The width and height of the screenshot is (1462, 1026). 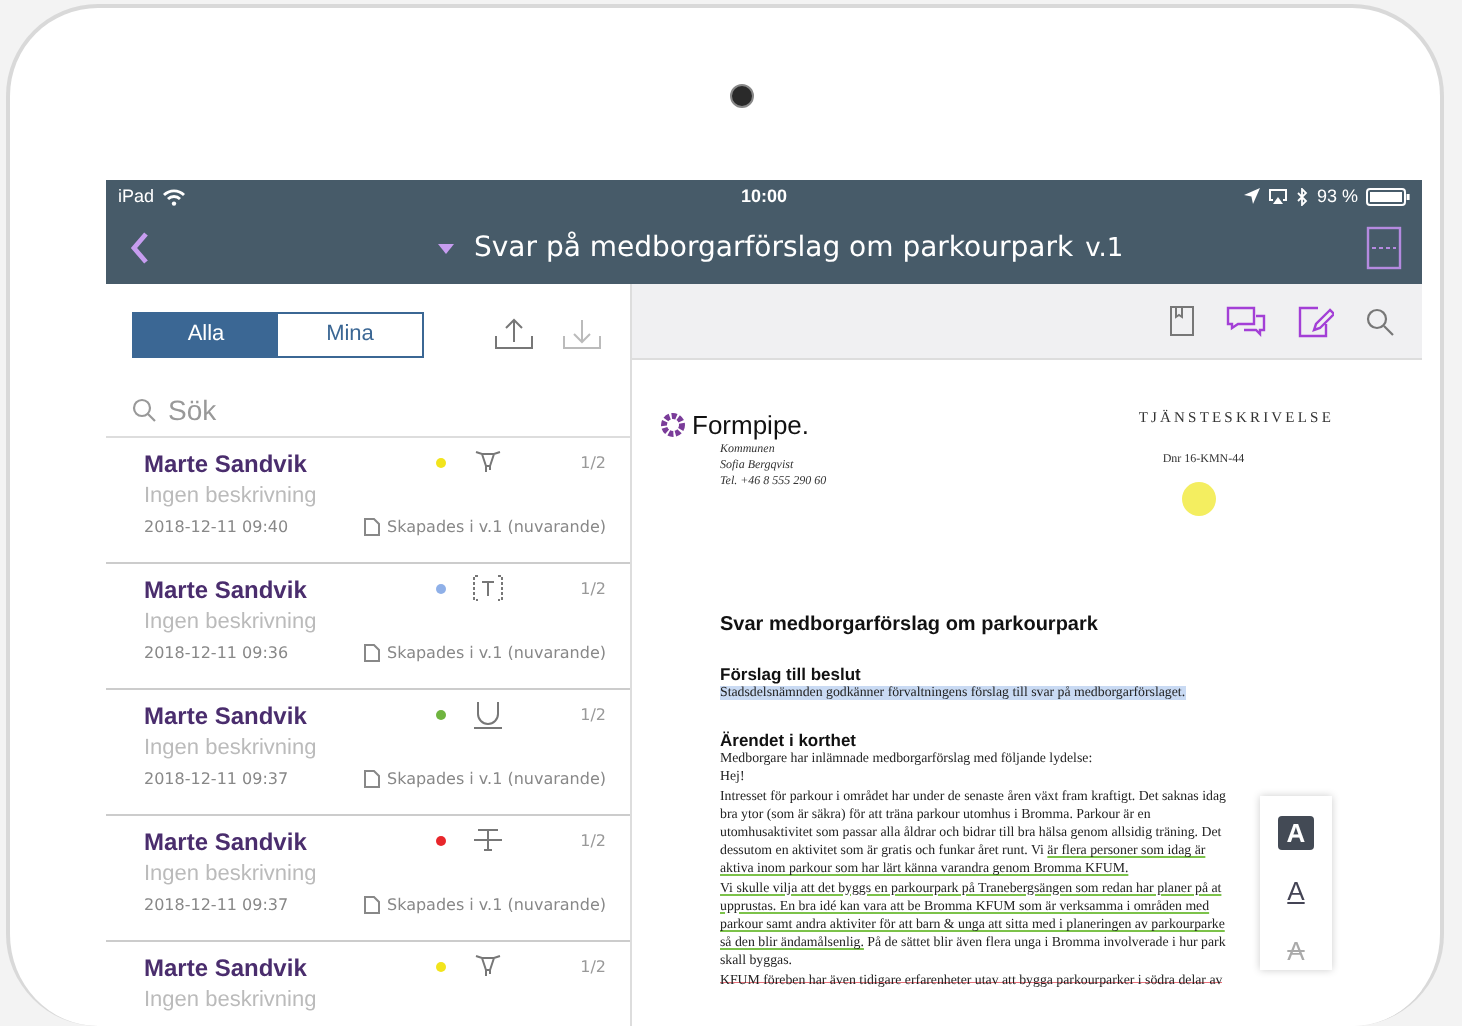 What do you see at coordinates (673, 424) in the screenshot?
I see `ring-logo-icon` at bounding box center [673, 424].